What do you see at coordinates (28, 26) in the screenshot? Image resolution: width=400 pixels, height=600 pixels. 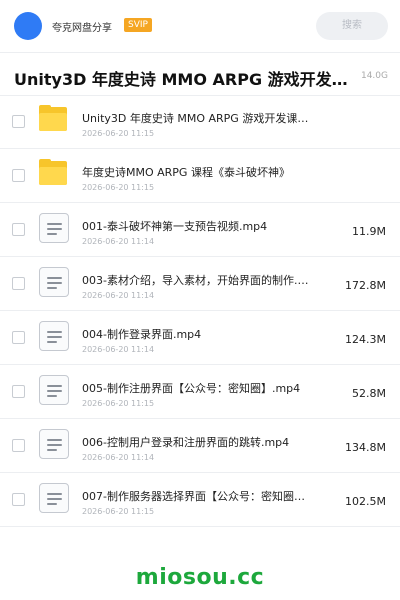 I see `avatar` at bounding box center [28, 26].